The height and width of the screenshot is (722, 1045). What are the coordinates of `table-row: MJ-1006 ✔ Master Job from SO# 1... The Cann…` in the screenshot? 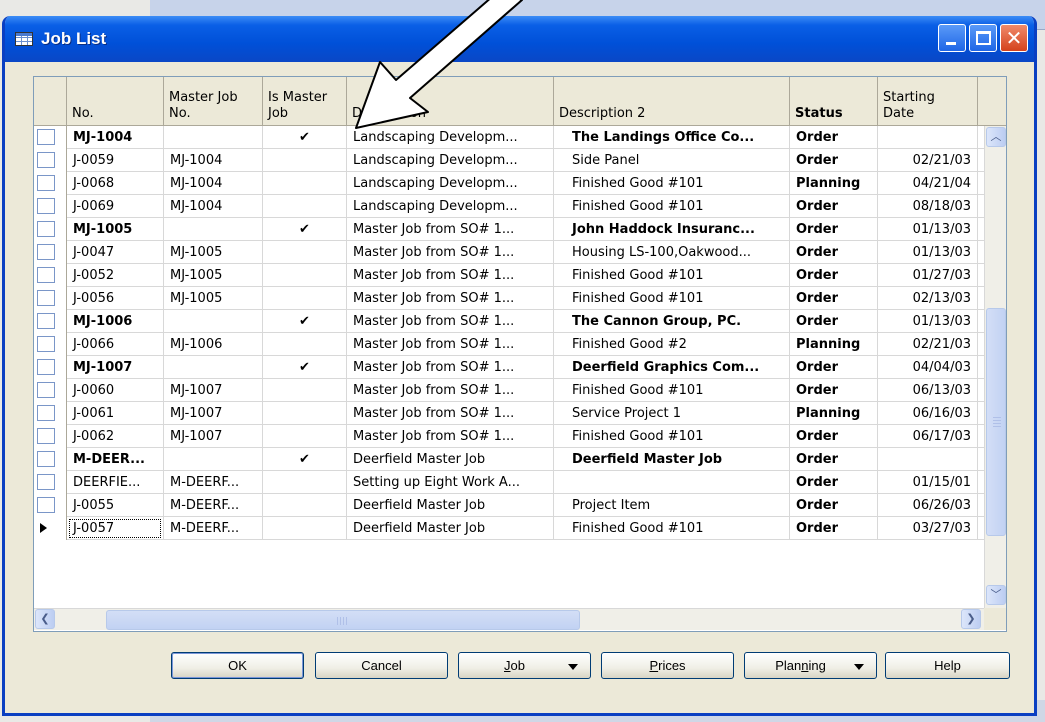 It's located at (509, 321).